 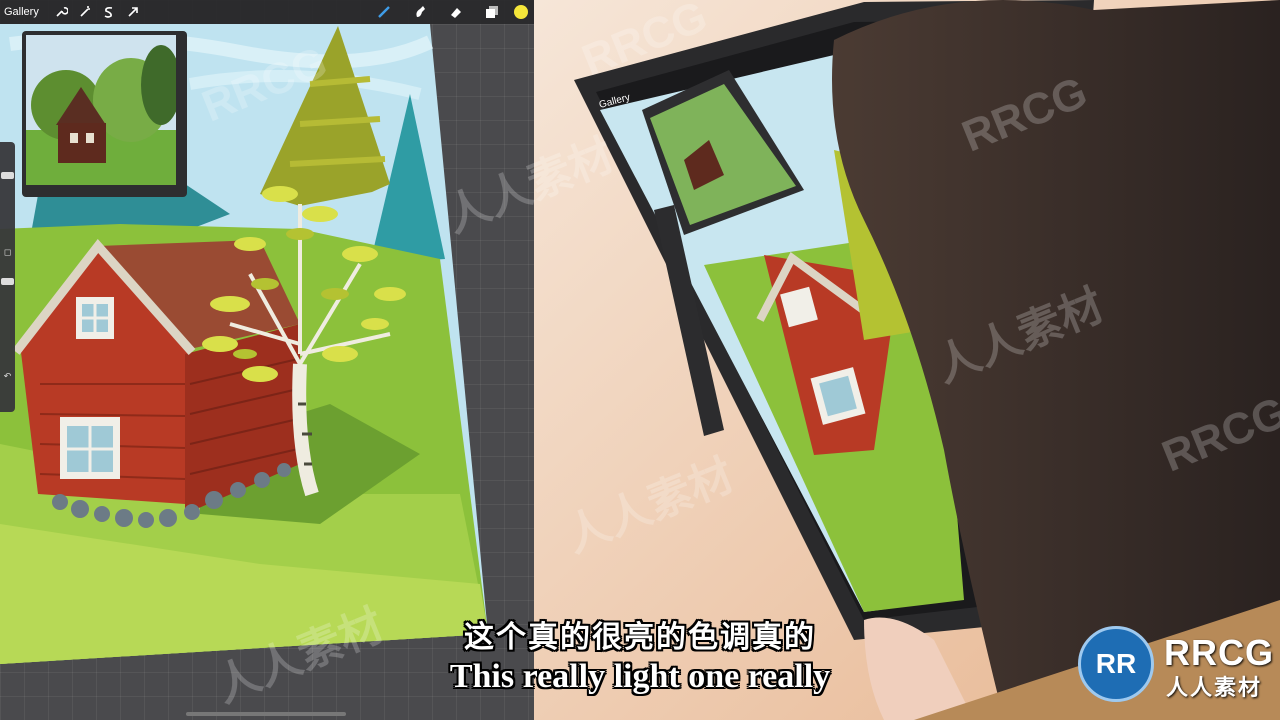 I want to click on color-picker-button, so click(x=521, y=12).